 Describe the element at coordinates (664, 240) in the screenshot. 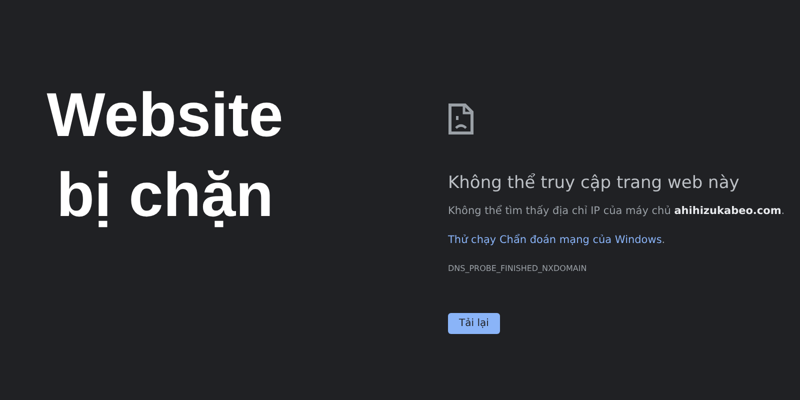

I see `link-period: .` at that location.